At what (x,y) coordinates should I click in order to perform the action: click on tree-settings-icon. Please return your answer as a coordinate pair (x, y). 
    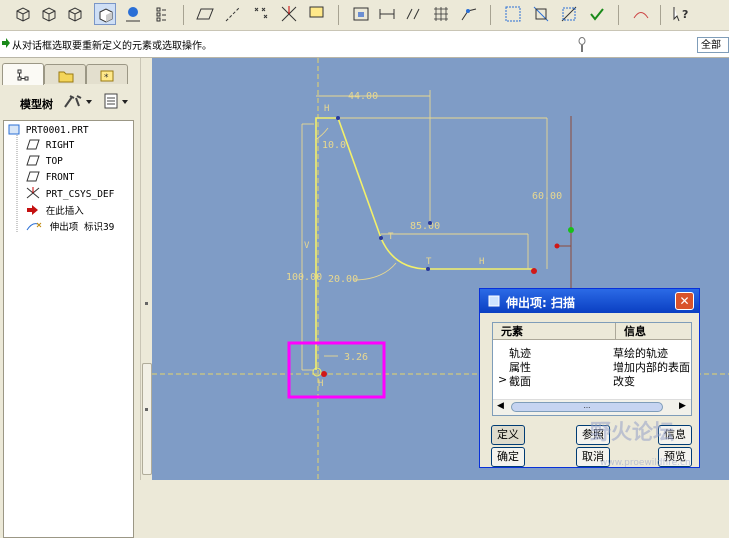
    Looking at the image, I should click on (78, 101).